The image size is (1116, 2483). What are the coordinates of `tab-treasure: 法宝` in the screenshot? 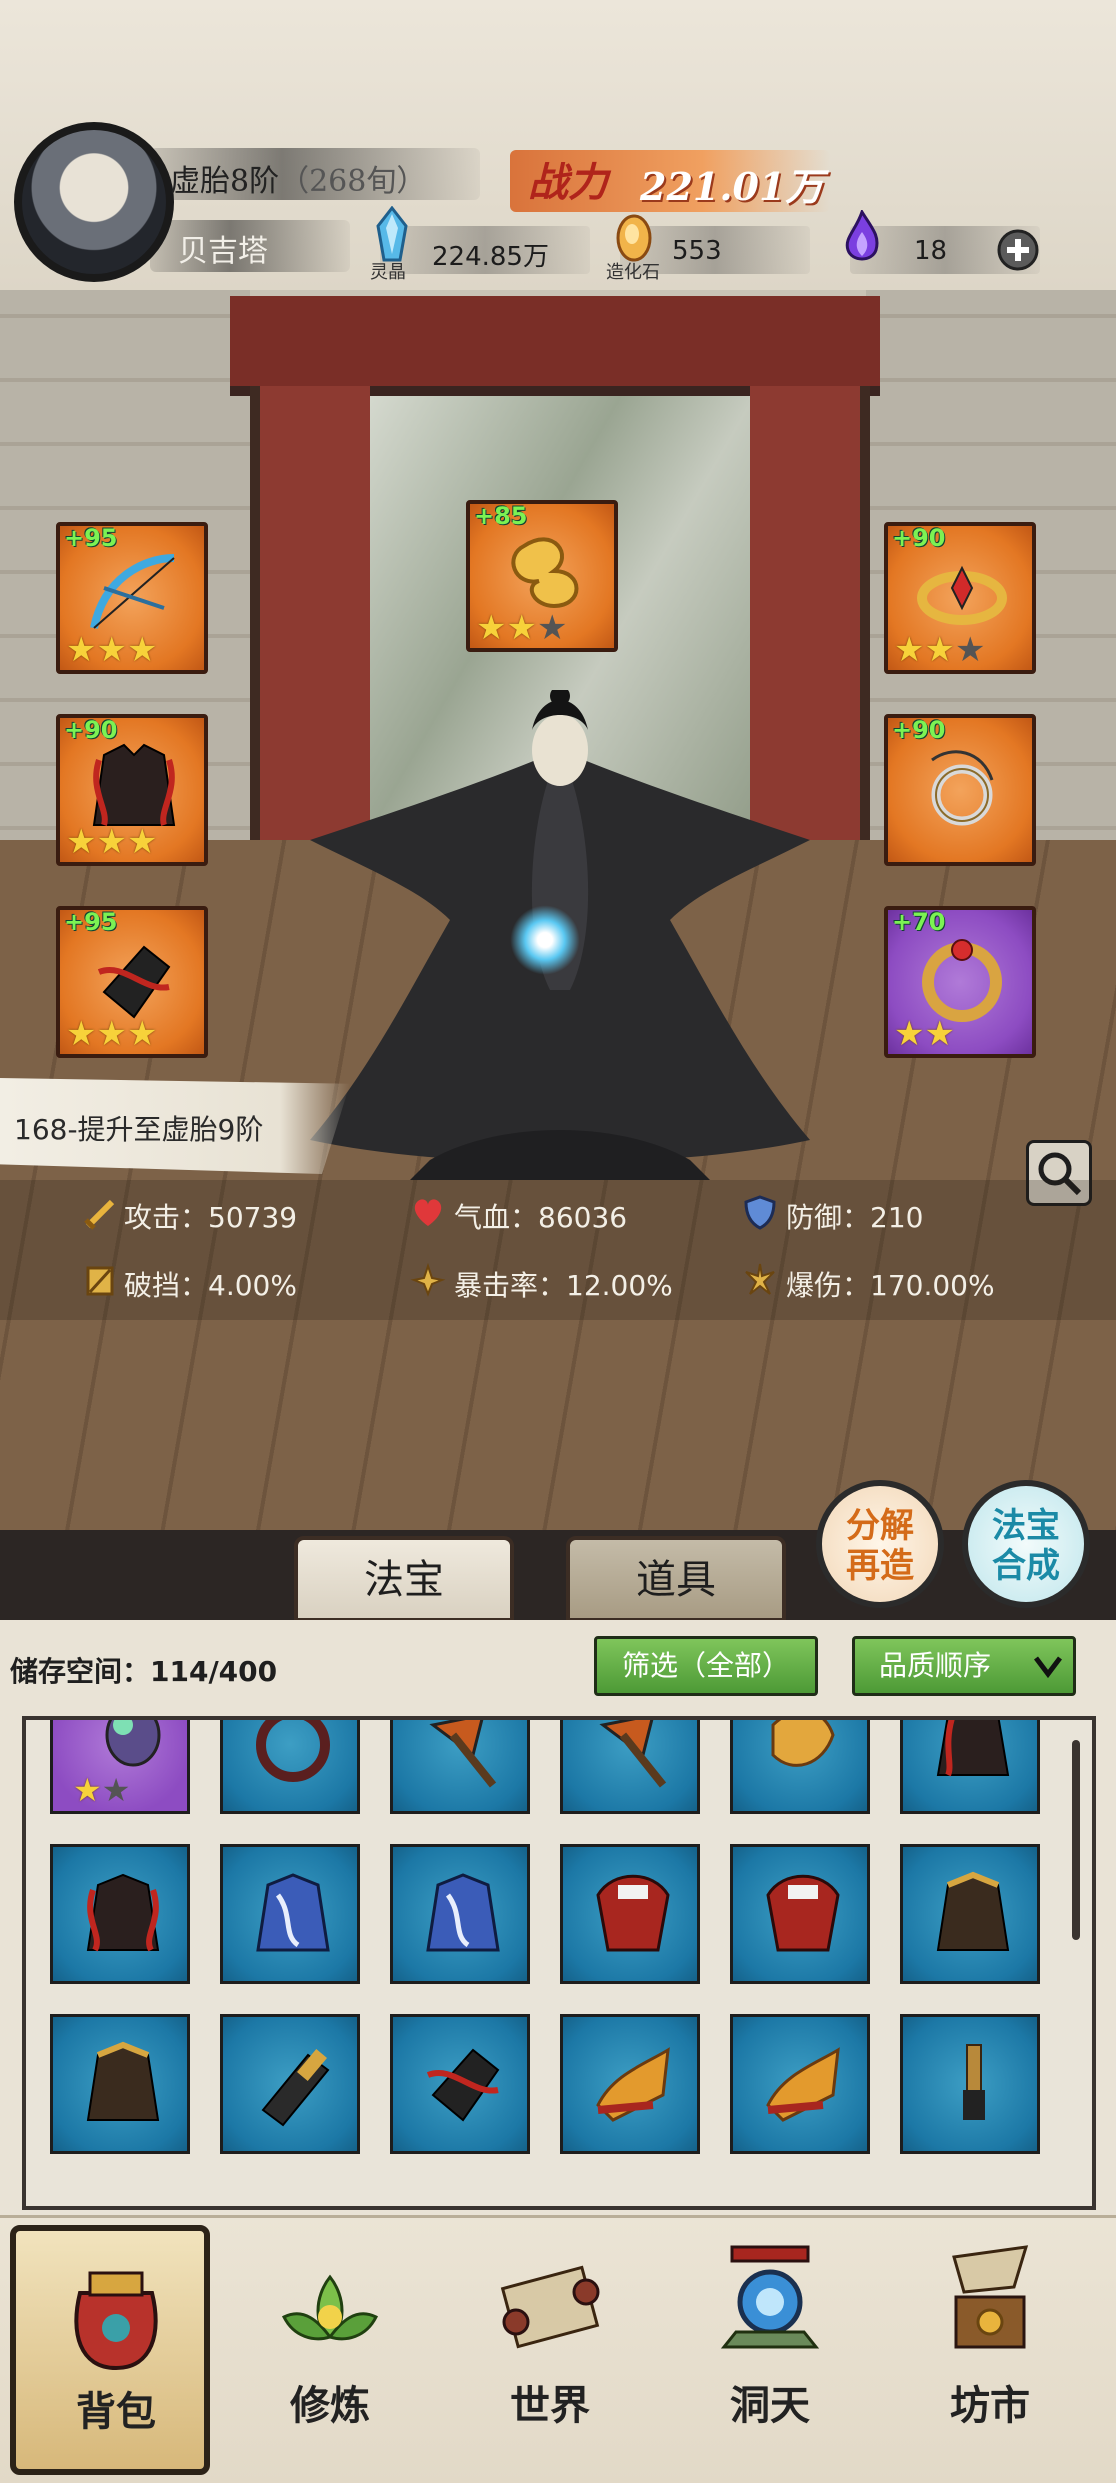 It's located at (404, 1579).